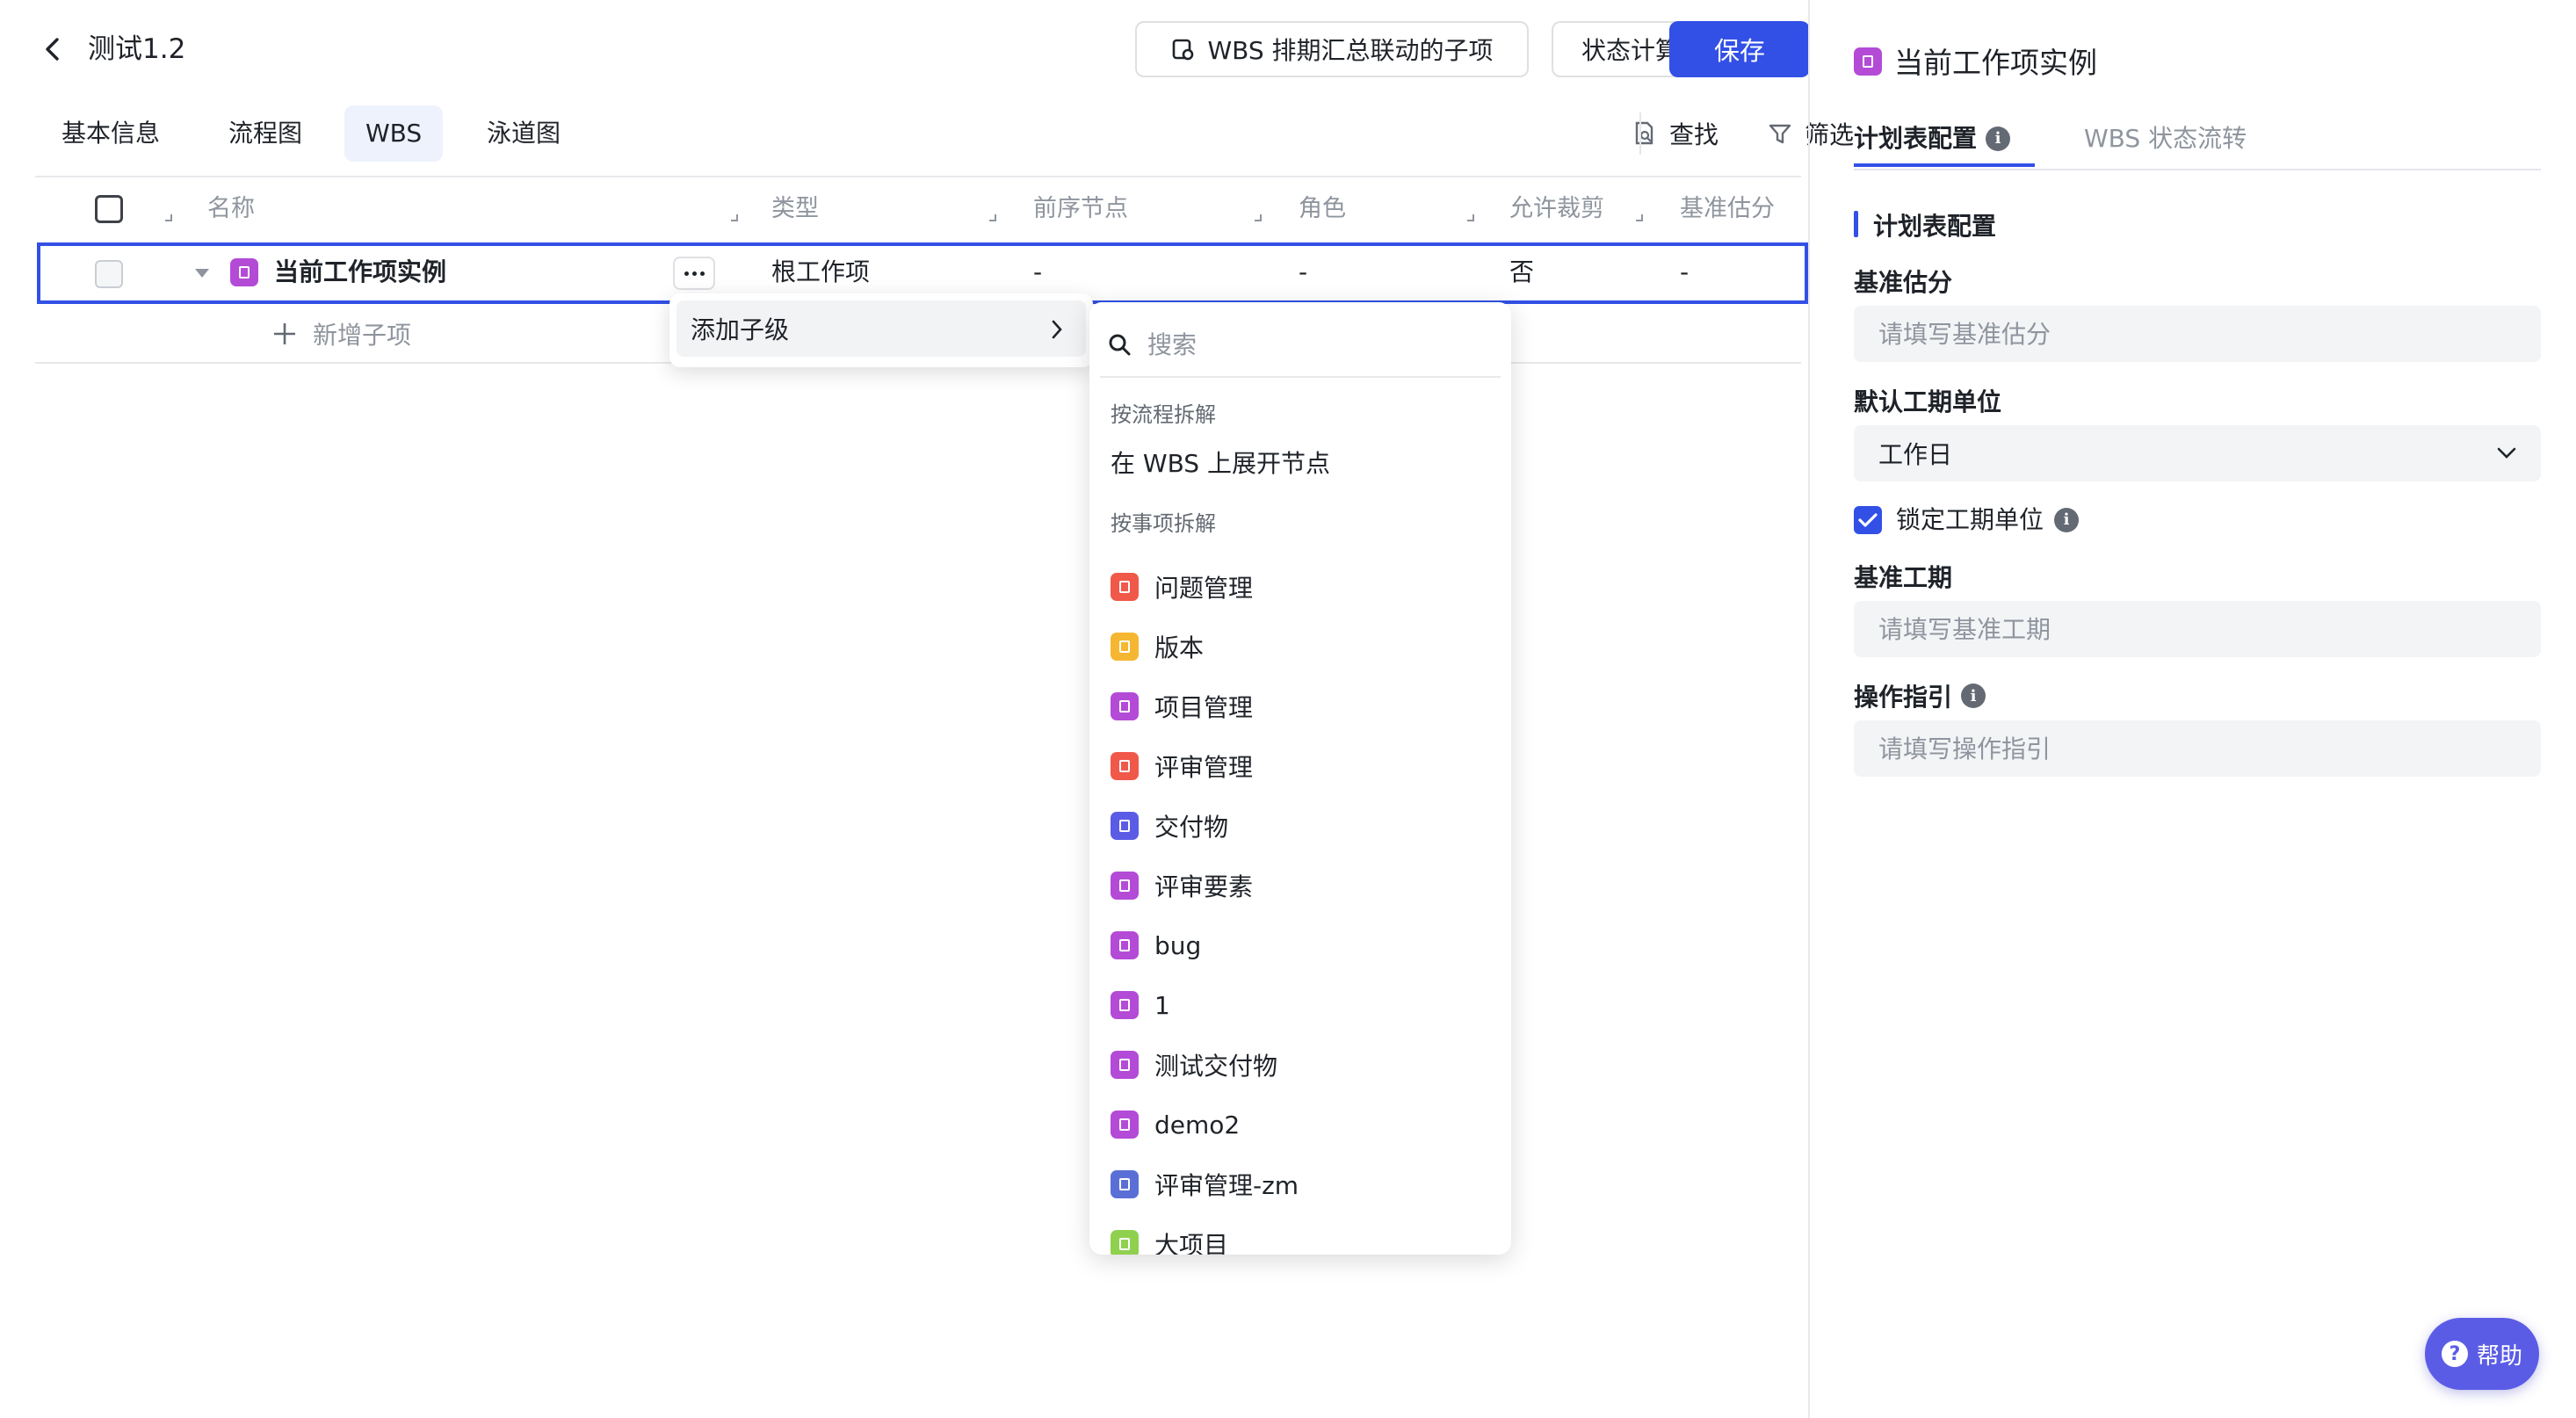  I want to click on tab-plan-config: 计划表配置 i, so click(1932, 139).